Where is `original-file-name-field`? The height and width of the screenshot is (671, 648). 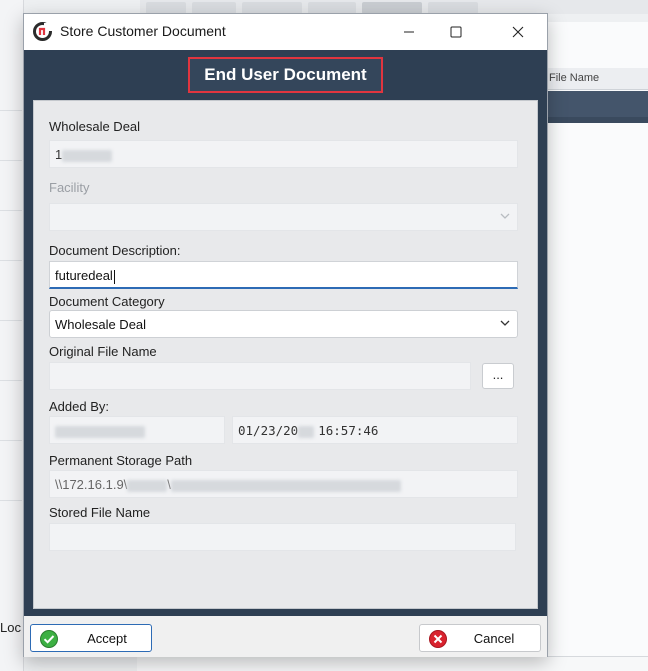
original-file-name-field is located at coordinates (260, 376).